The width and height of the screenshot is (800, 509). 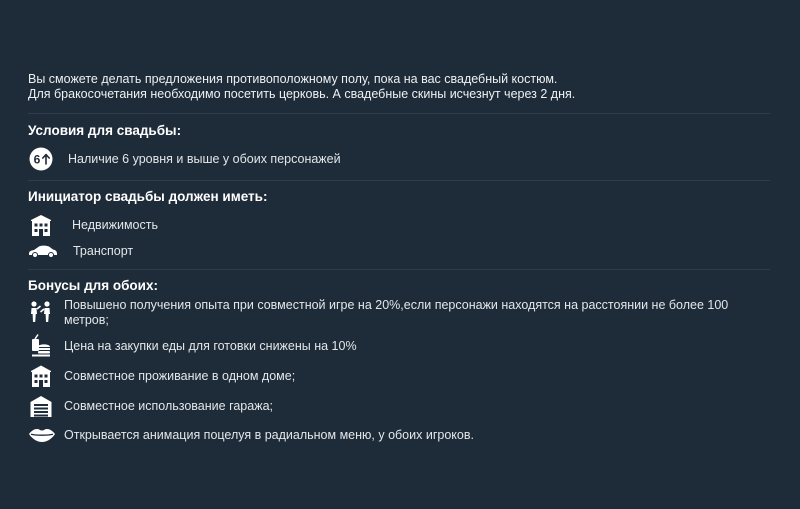 What do you see at coordinates (42, 435) in the screenshot?
I see `lips-icon` at bounding box center [42, 435].